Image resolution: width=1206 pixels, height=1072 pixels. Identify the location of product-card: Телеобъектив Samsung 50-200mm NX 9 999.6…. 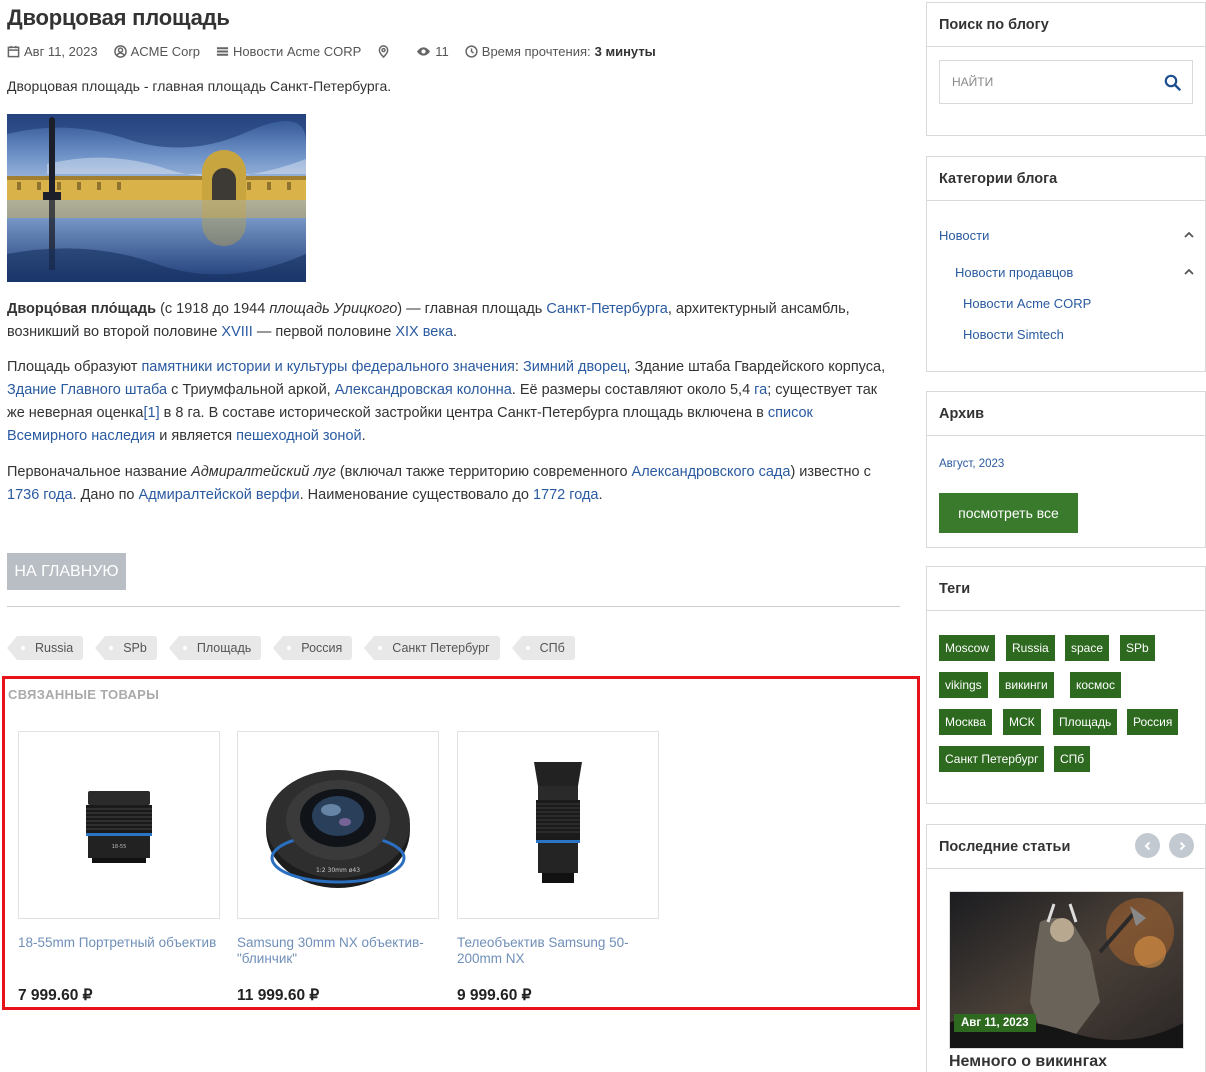
(558, 868).